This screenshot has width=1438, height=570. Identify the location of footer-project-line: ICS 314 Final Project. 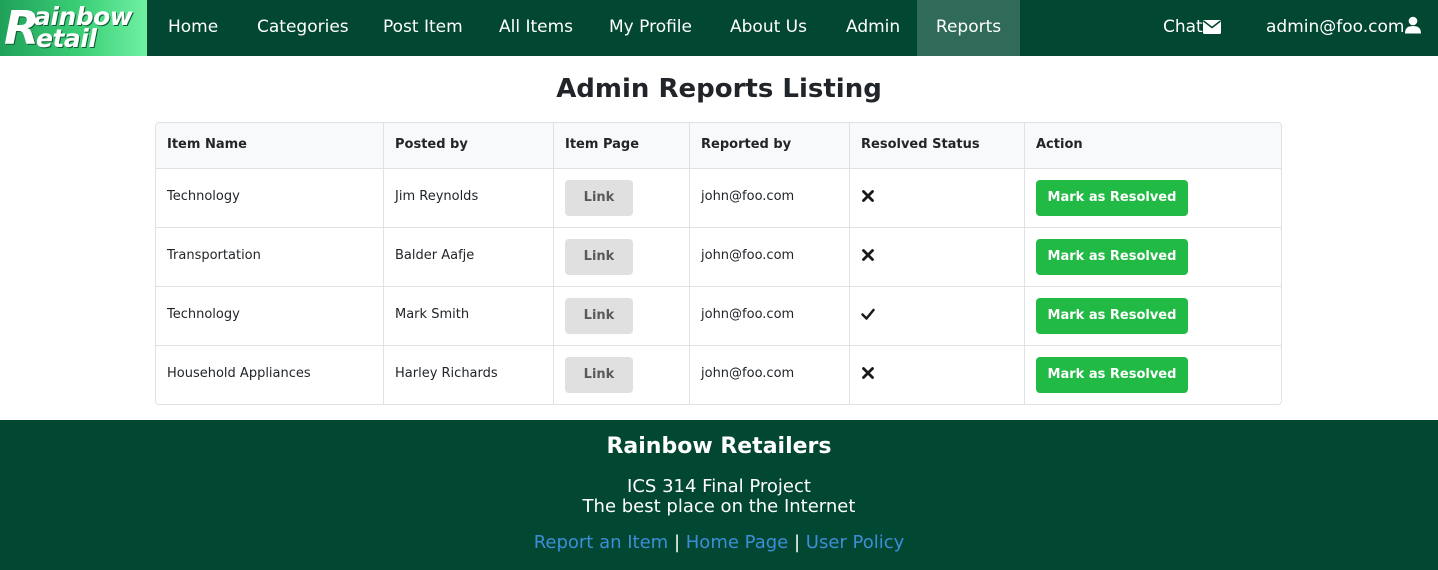
(719, 486).